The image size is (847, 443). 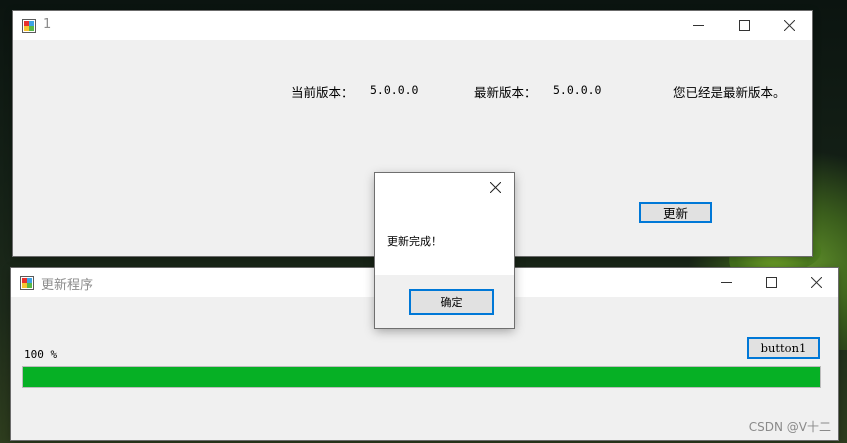 I want to click on progress-bar, so click(x=421, y=377).